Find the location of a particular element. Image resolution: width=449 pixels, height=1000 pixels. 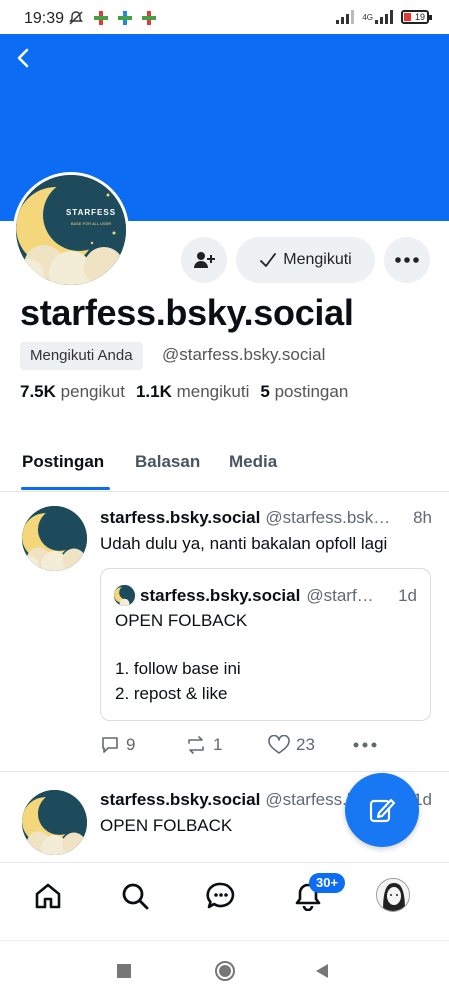

person-add-icon is located at coordinates (204, 260).